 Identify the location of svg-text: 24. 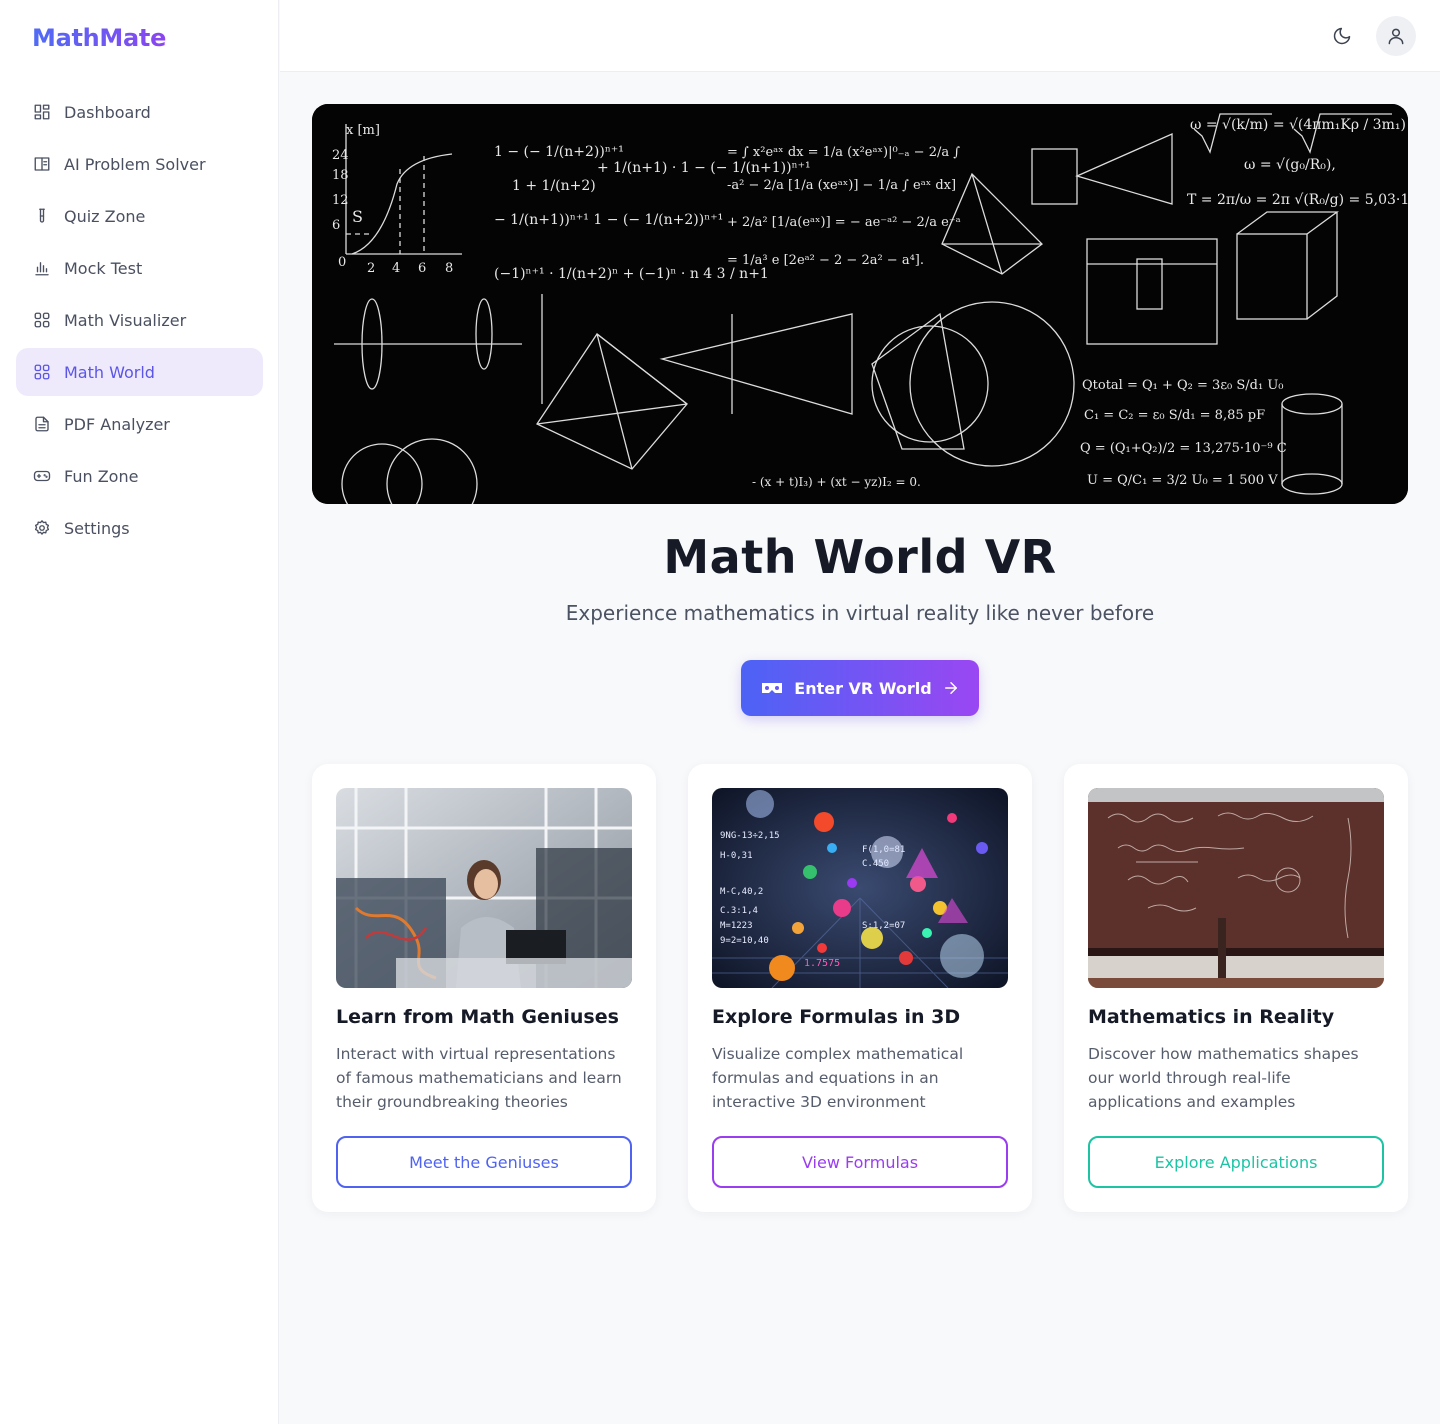
(340, 155).